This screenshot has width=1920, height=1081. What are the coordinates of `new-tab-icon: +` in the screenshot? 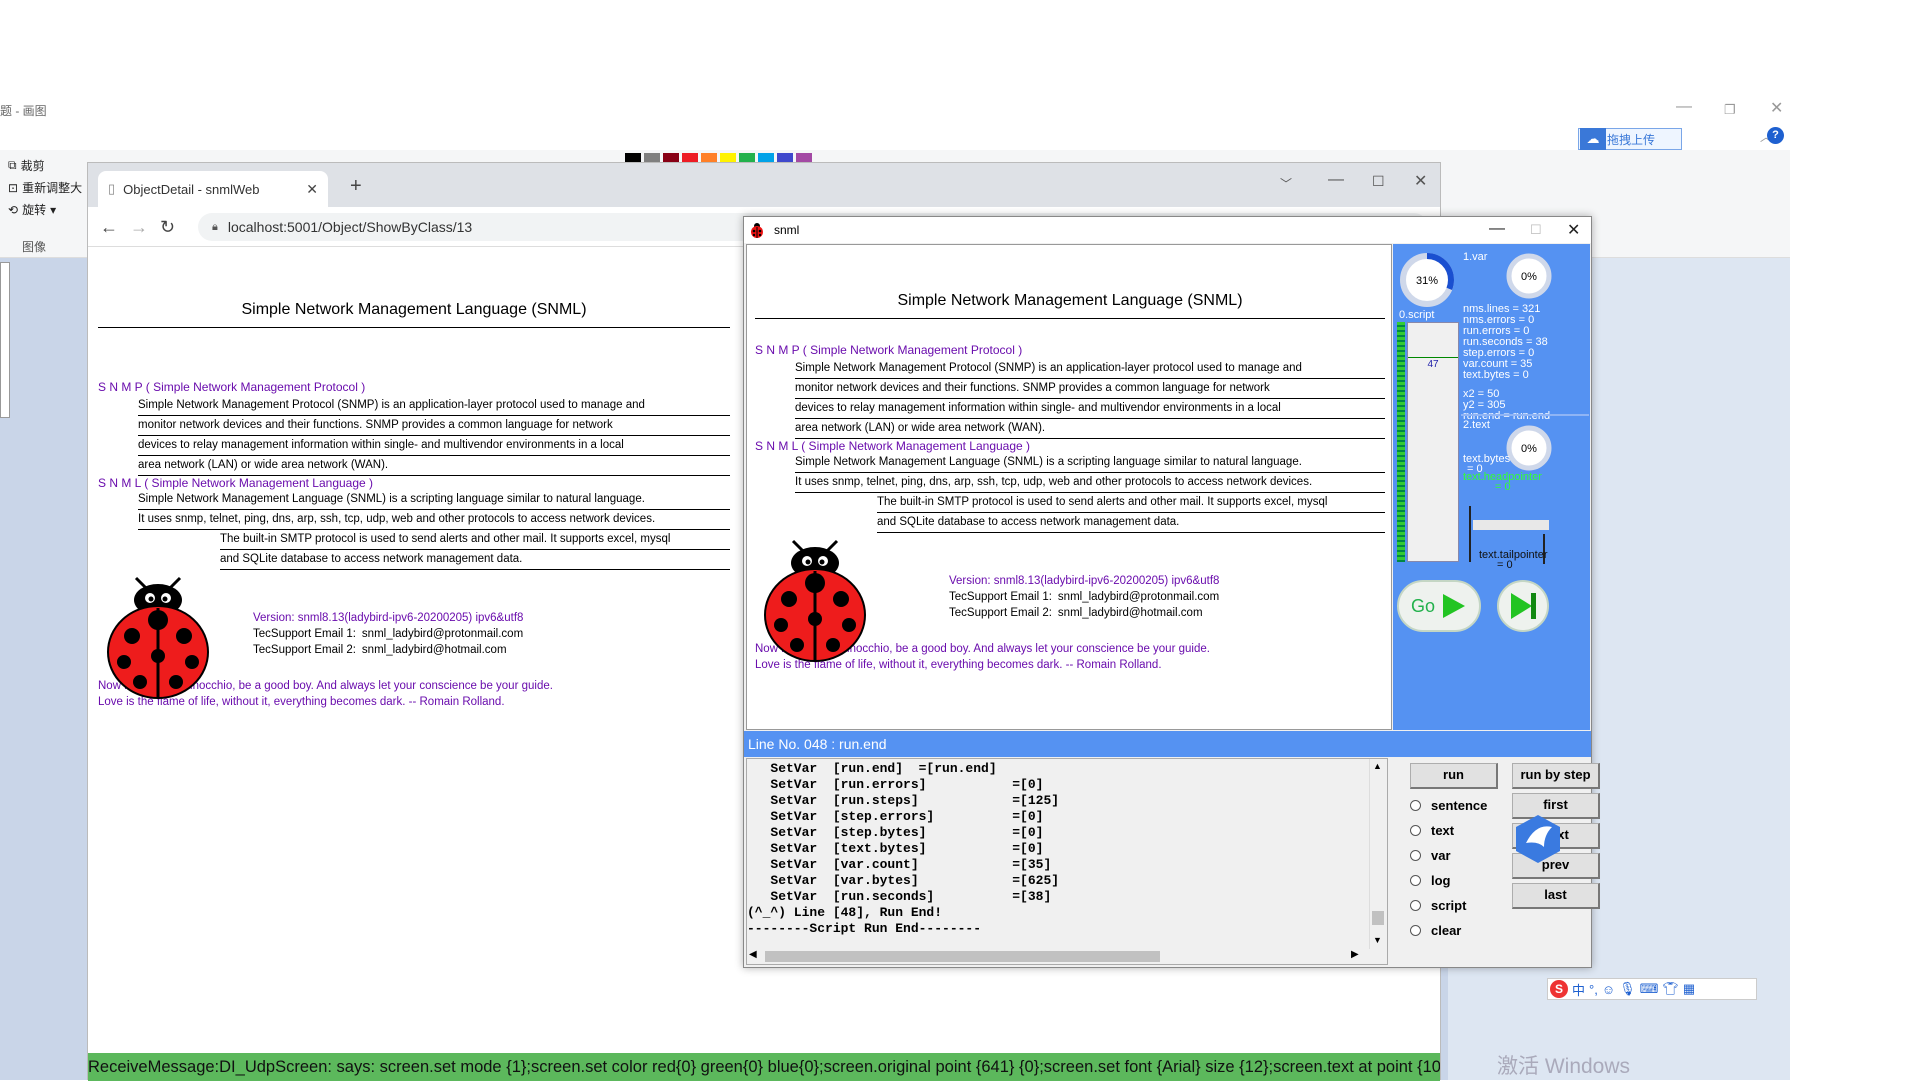 It's located at (356, 186).